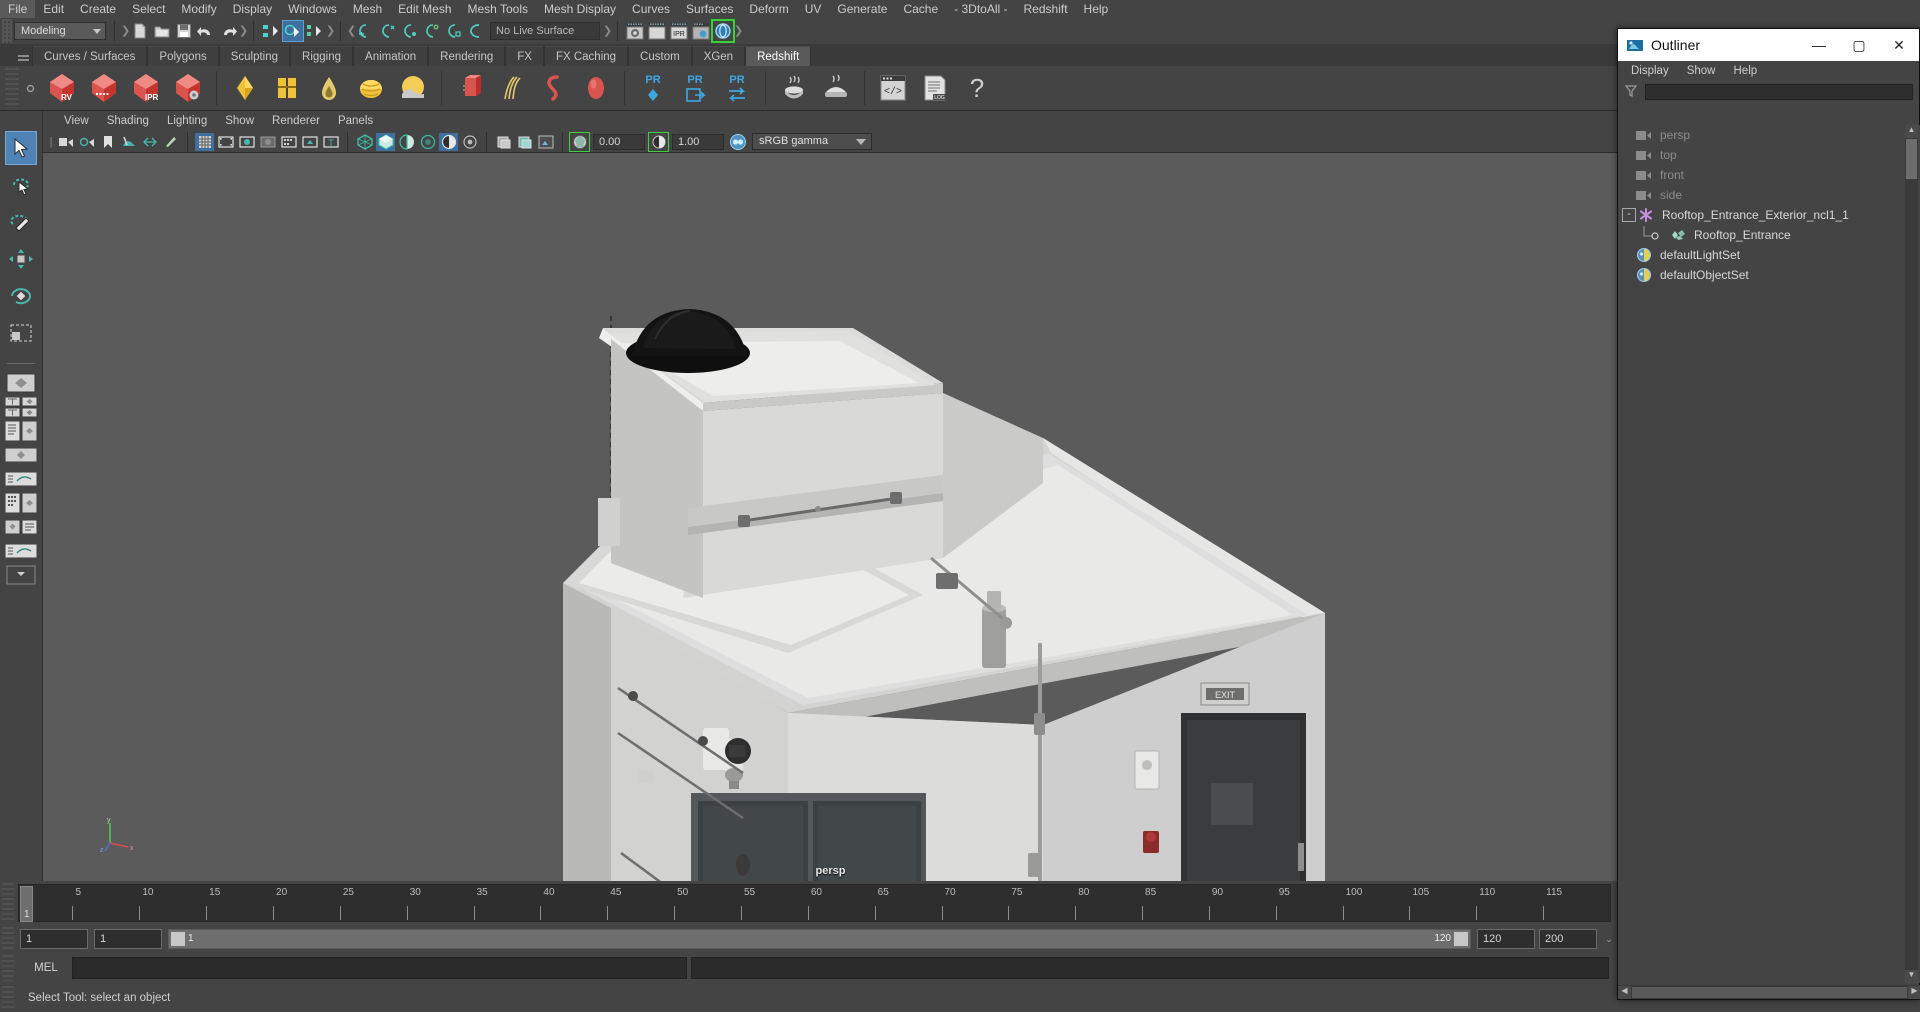 Image resolution: width=1920 pixels, height=1012 pixels. What do you see at coordinates (467, 56) in the screenshot?
I see `shelf-tab-rendering: Rendering` at bounding box center [467, 56].